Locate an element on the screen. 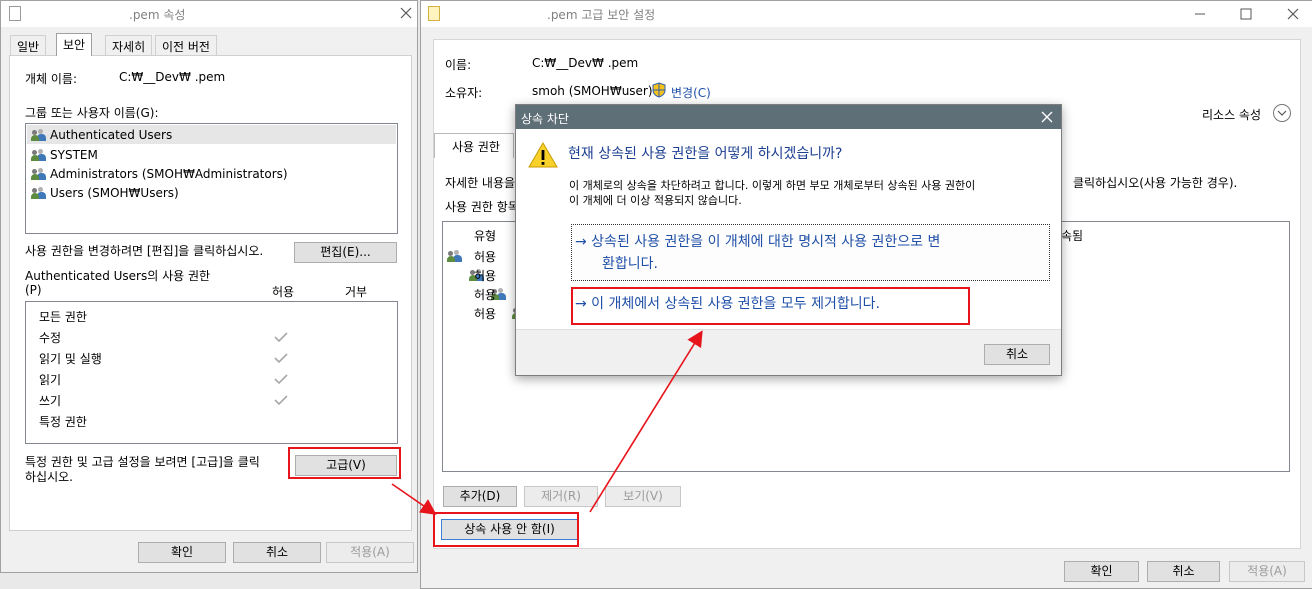 This screenshot has width=1312, height=589. arrow-advanced-to-disable is located at coordinates (414, 499).